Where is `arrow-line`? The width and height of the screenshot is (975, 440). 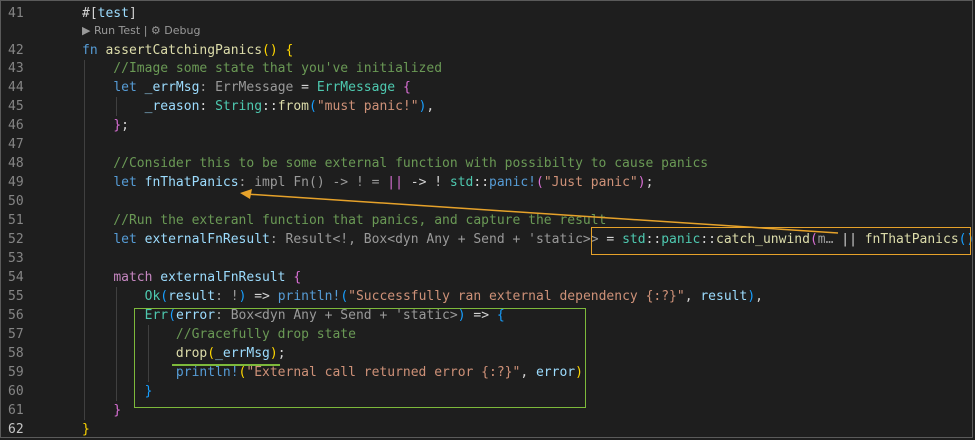 arrow-line is located at coordinates (542, 213).